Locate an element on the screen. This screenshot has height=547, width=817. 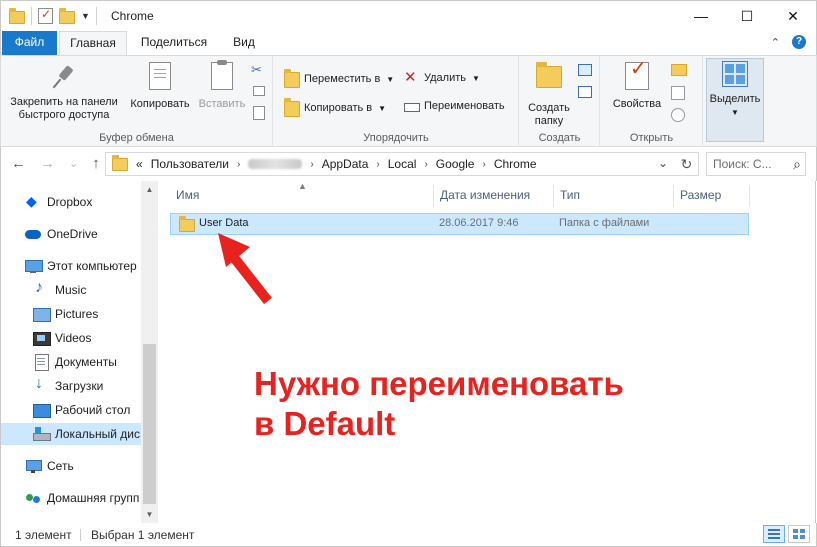
nav-item-videos: Videos is located at coordinates (71, 338).